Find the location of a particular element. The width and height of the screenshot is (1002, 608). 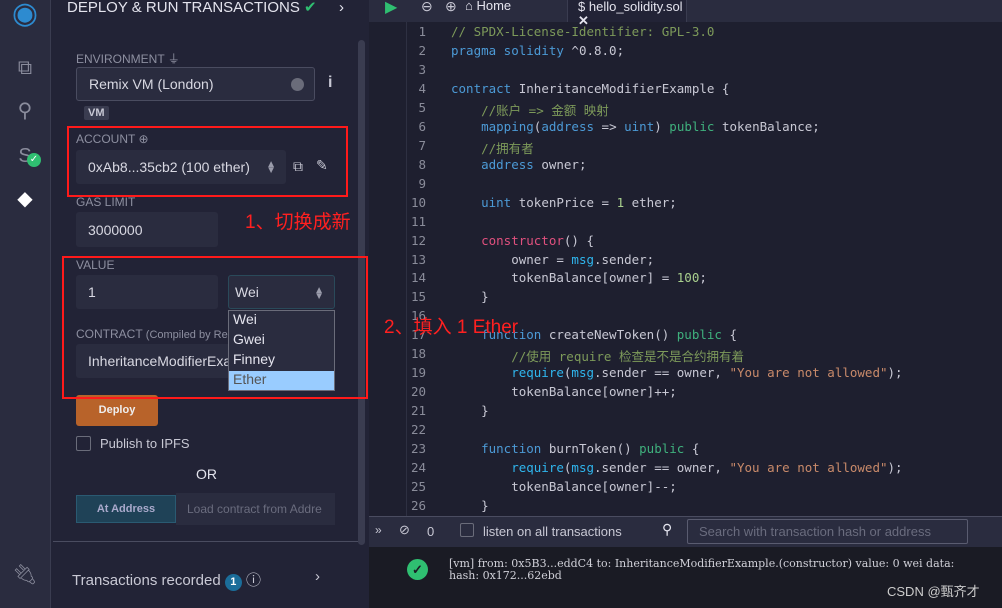

panel-title-text: DEPLOY & RUN TRANSACTIONS is located at coordinates (183, 8).